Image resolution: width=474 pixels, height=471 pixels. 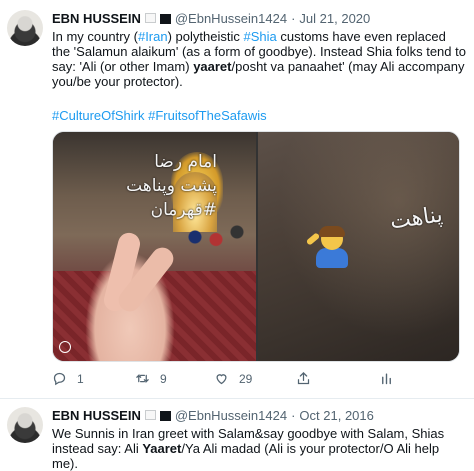 What do you see at coordinates (163, 378) in the screenshot?
I see `retweet-count: 9` at bounding box center [163, 378].